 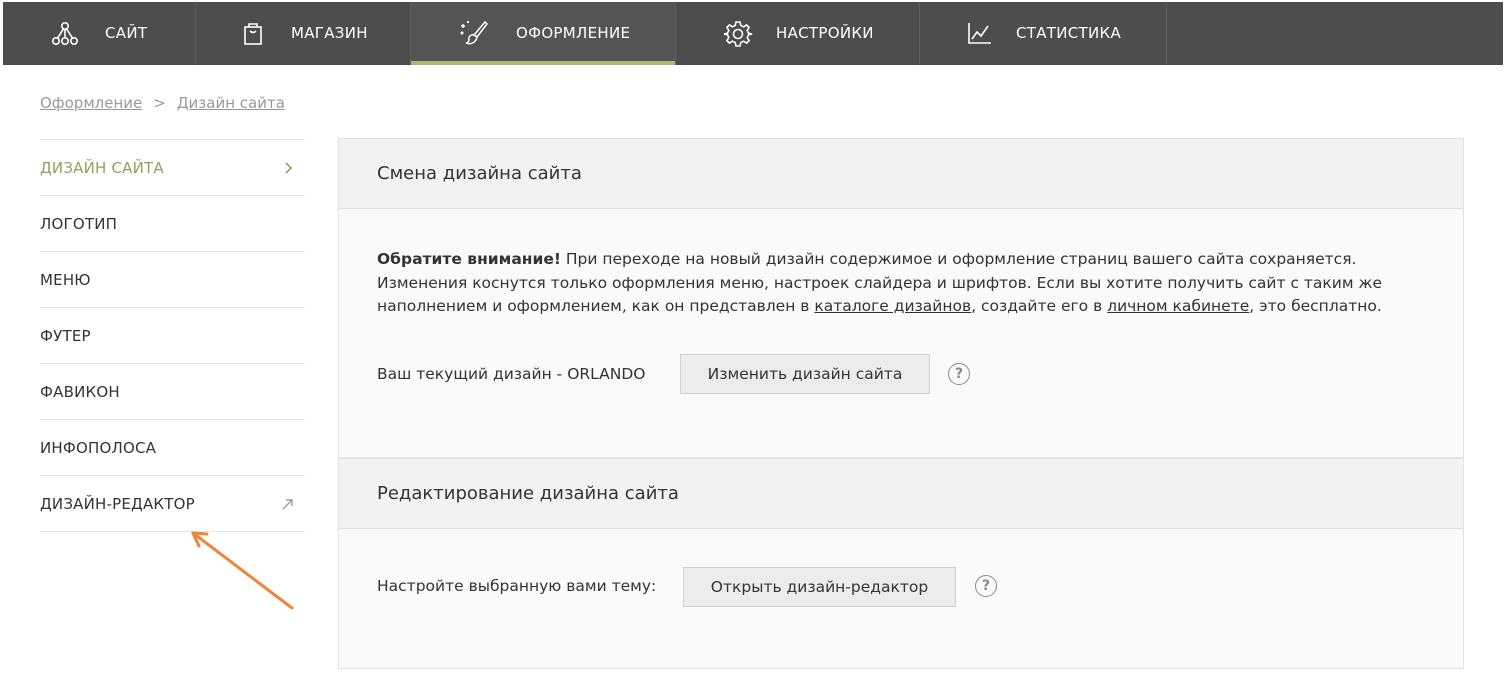 I want to click on sidebar-item-infobar: ИНФОПОЛОСА, so click(x=172, y=448).